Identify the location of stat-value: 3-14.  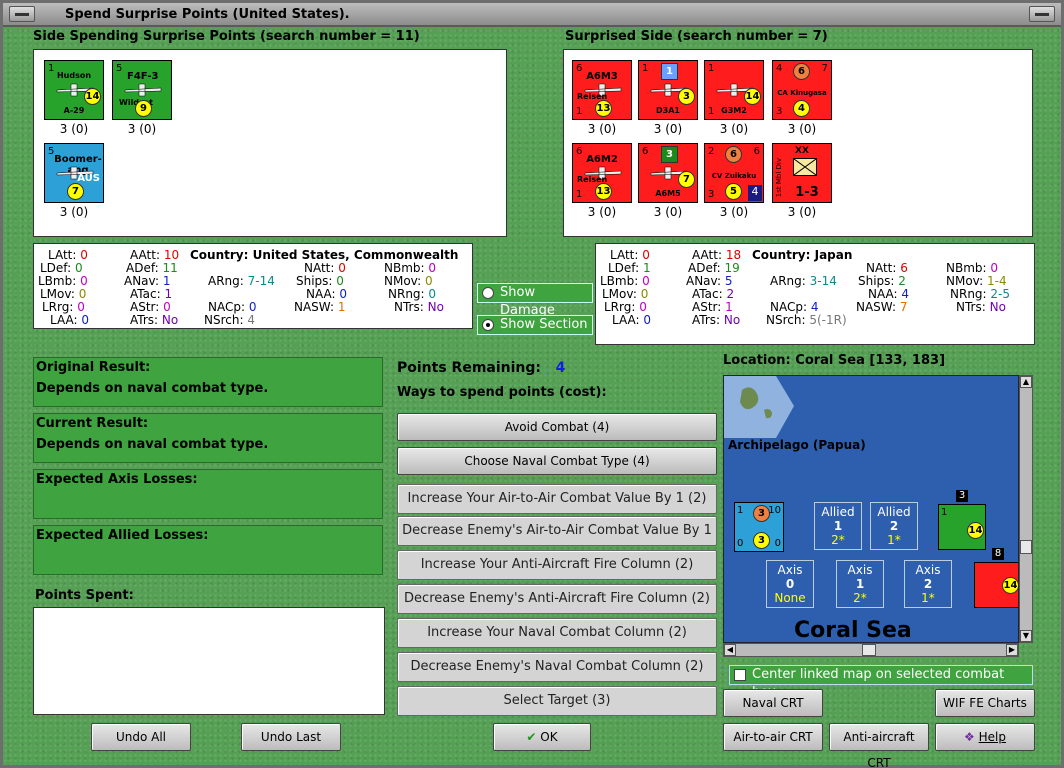
(823, 281).